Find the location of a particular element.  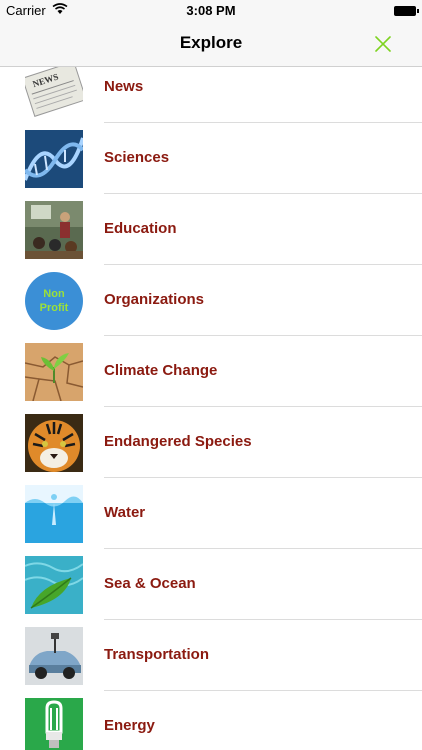

category-row: Education is located at coordinates (211, 229).